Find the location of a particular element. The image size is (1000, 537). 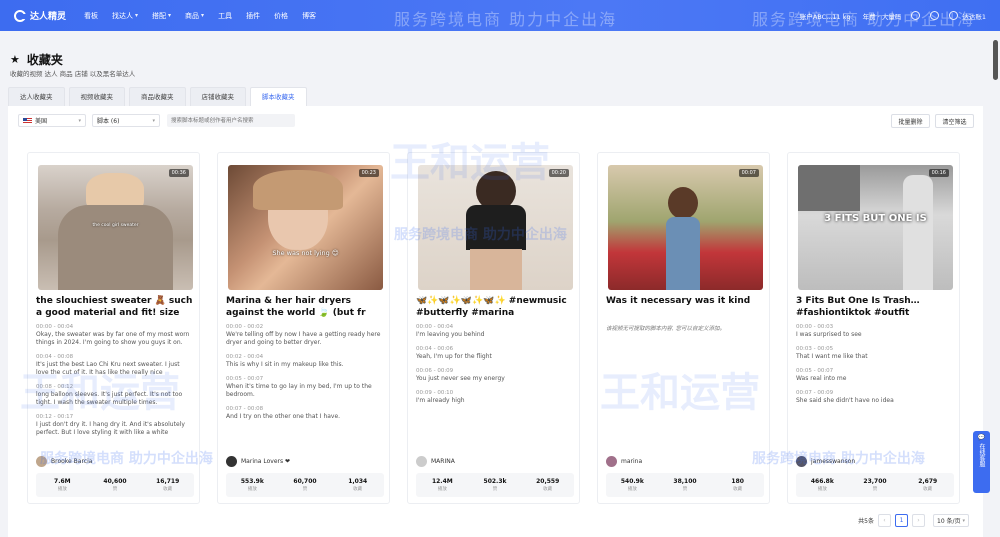

stat-views: 7.6M 播放 is located at coordinates (62, 485).